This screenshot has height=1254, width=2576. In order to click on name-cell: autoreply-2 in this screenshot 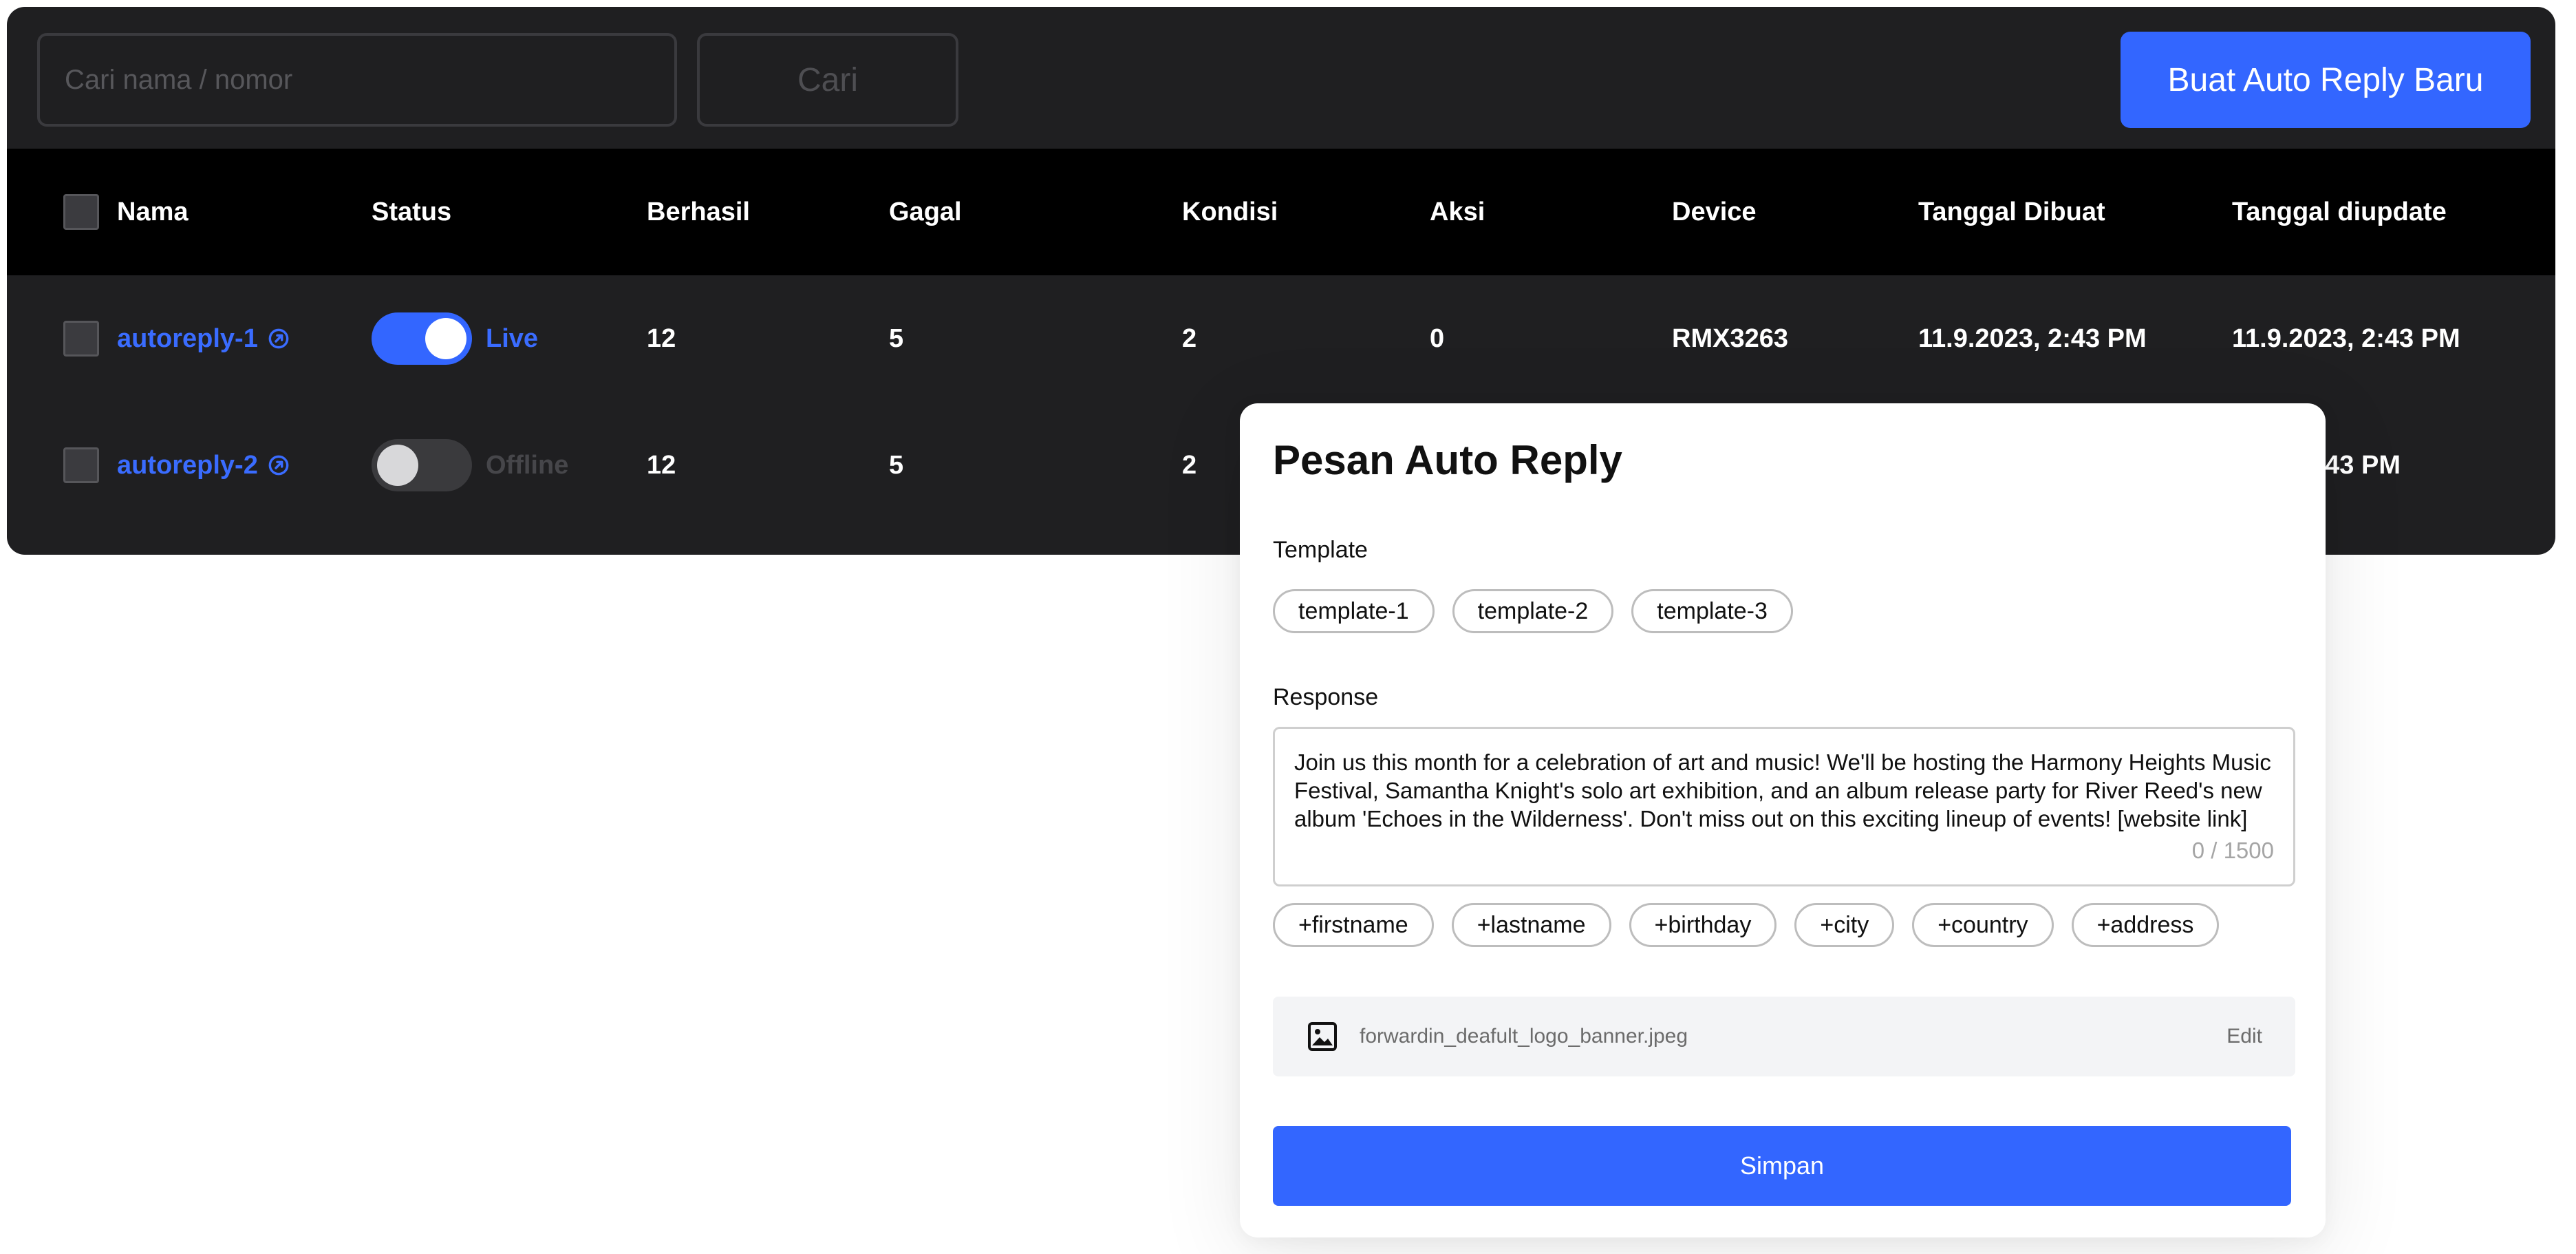, I will do `click(204, 465)`.